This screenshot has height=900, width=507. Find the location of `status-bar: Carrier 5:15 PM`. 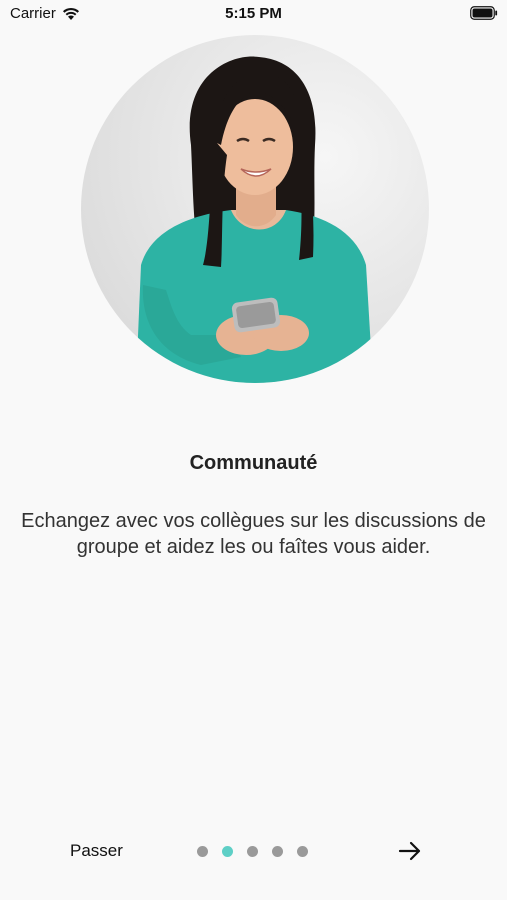

status-bar: Carrier 5:15 PM is located at coordinates (253, 14).